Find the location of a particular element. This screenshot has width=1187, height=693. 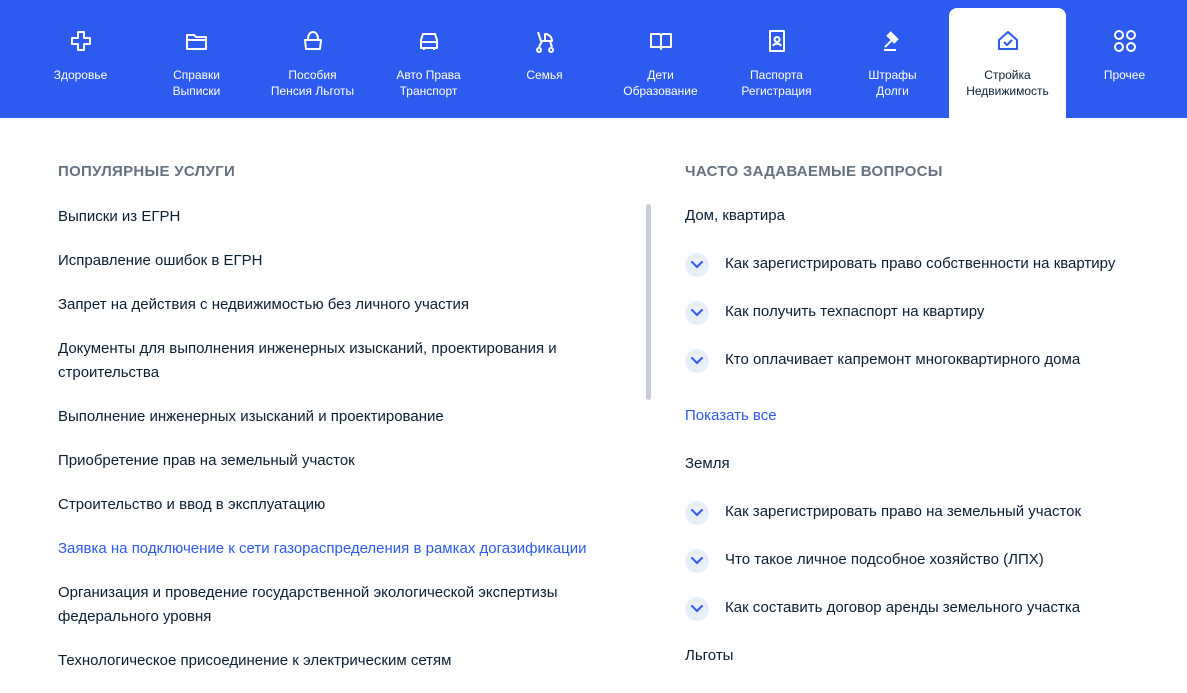

category-label: Здоровье is located at coordinates (80, 75).